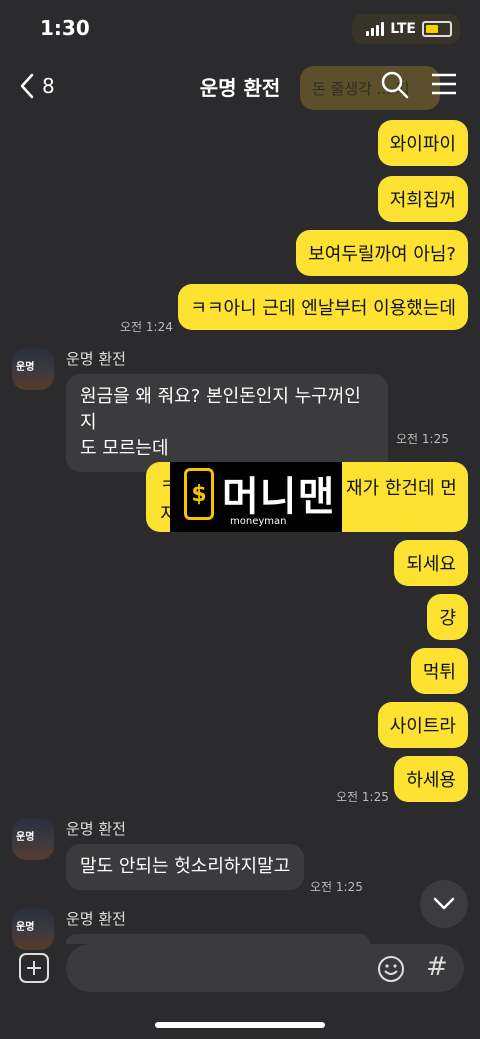  Describe the element at coordinates (437, 29) in the screenshot. I see `battery-icon` at that location.